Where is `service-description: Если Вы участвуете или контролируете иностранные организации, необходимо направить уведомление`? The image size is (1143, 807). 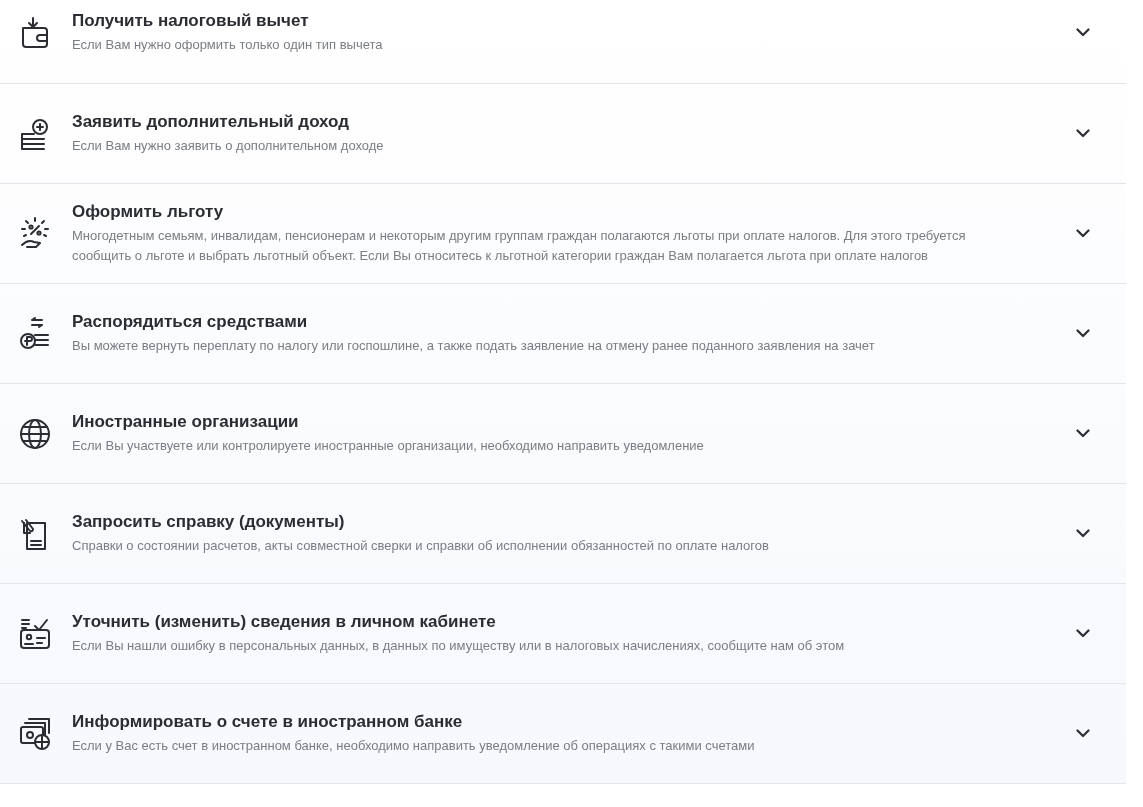
service-description: Если Вы участвуете или контролируете иностранные организации, необходимо направить уведомление is located at coordinates (388, 446).